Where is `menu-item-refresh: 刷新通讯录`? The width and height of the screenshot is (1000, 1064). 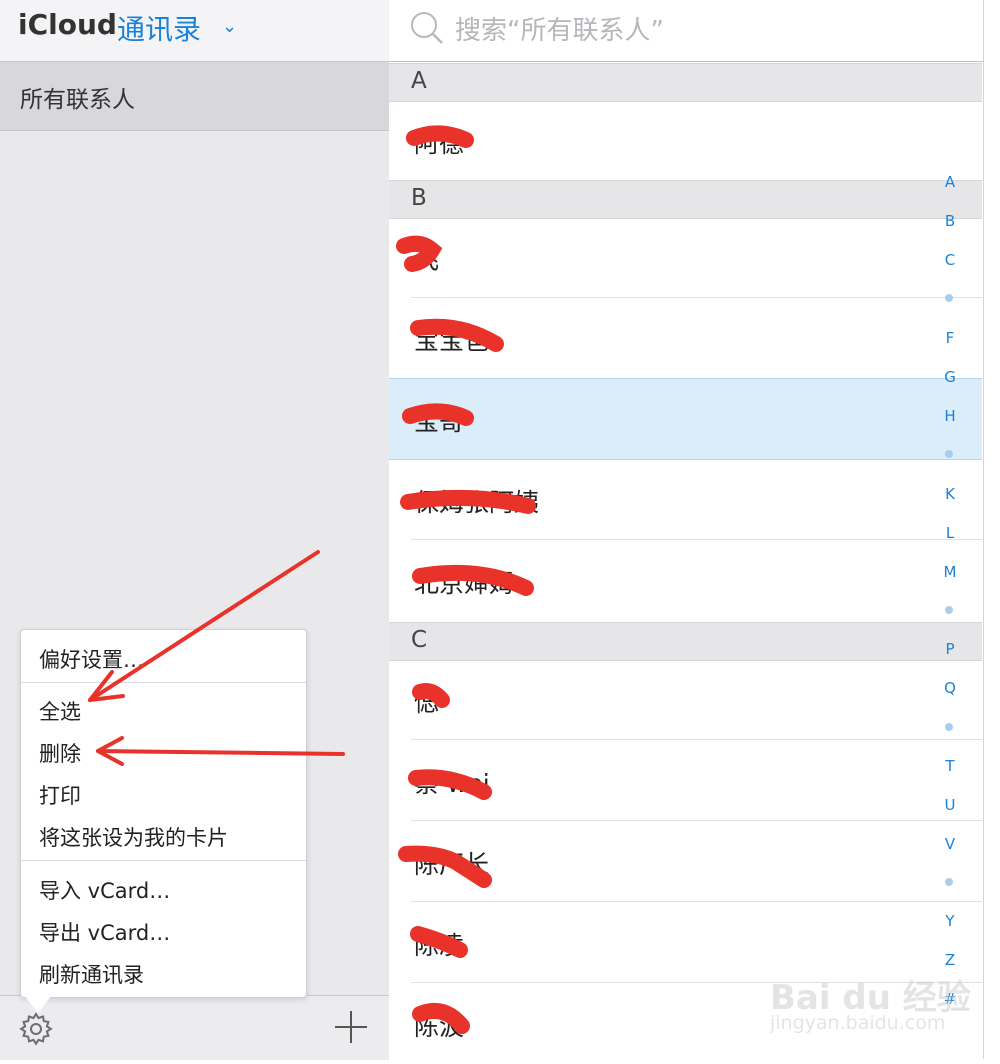
menu-item-refresh: 刷新通讯录 is located at coordinates (91, 974).